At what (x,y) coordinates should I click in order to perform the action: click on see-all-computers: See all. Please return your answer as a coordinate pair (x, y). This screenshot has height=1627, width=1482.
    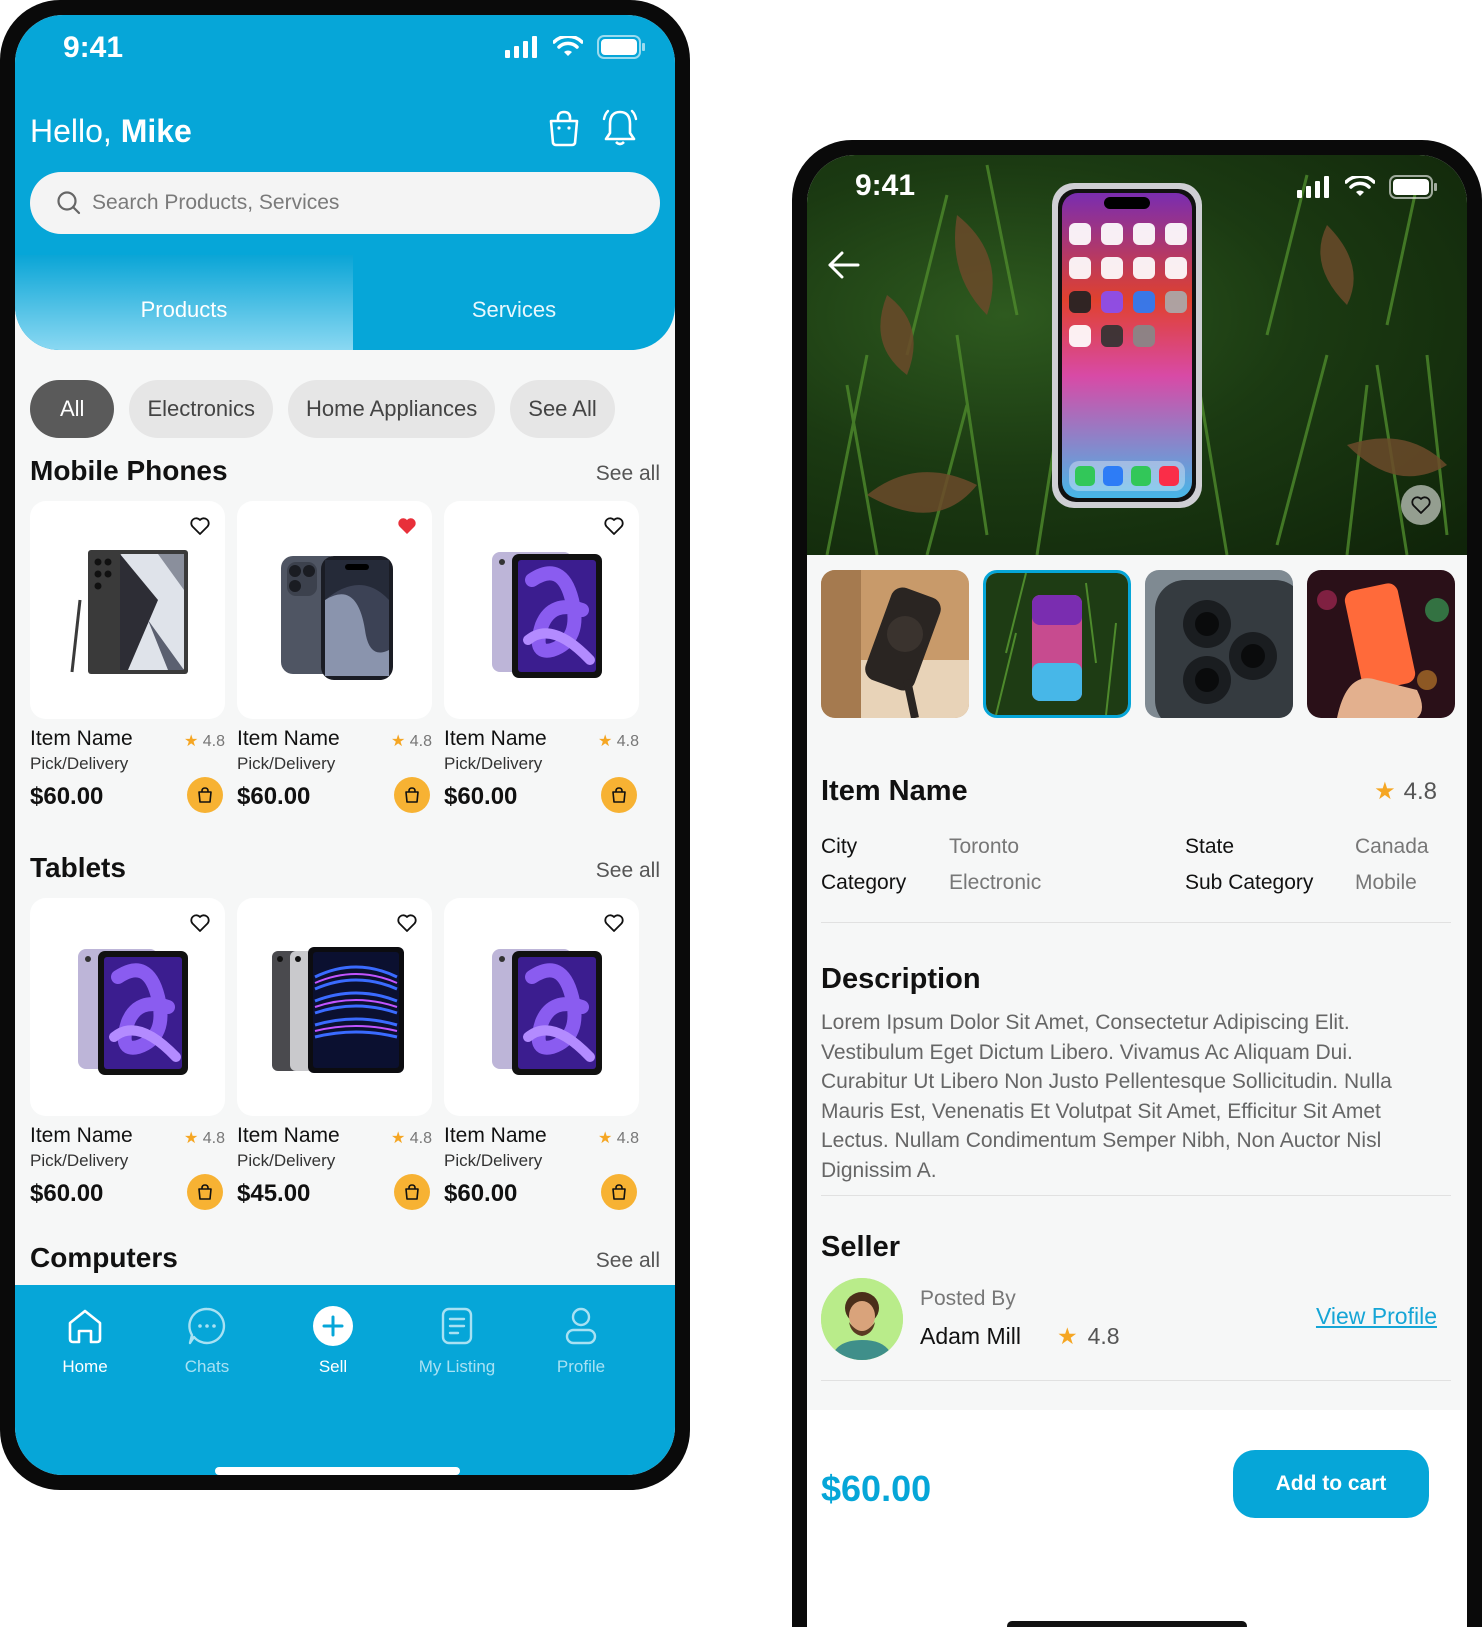
    Looking at the image, I should click on (628, 1261).